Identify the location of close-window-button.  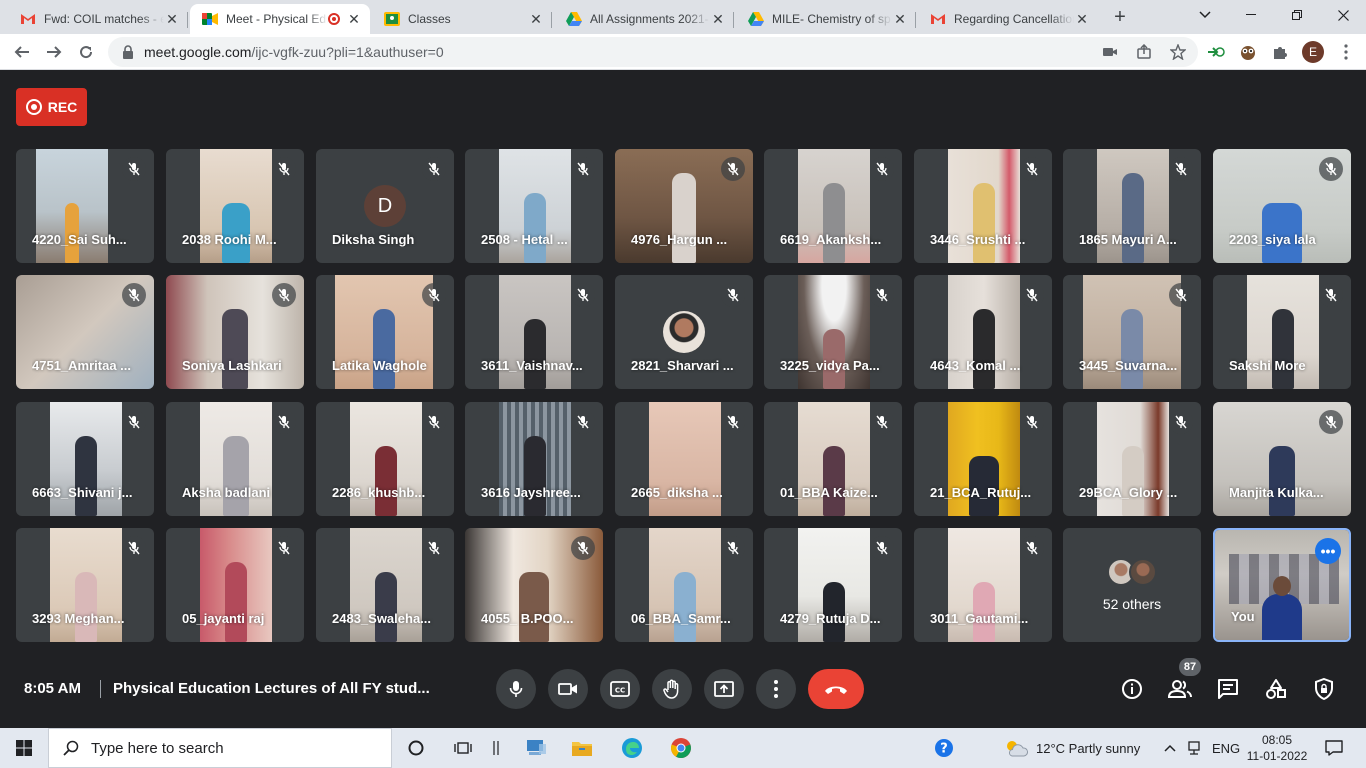
(1343, 15).